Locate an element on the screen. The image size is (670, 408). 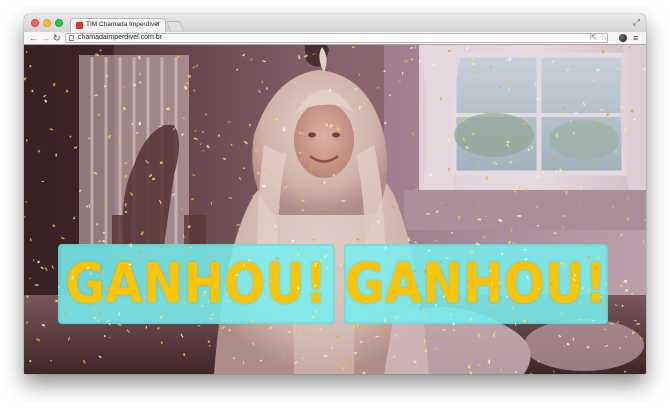
browser-toolbar: ← → ↻ chamadaimperdivel.com.br ⇱ ☆ ≡ is located at coordinates (335, 38).